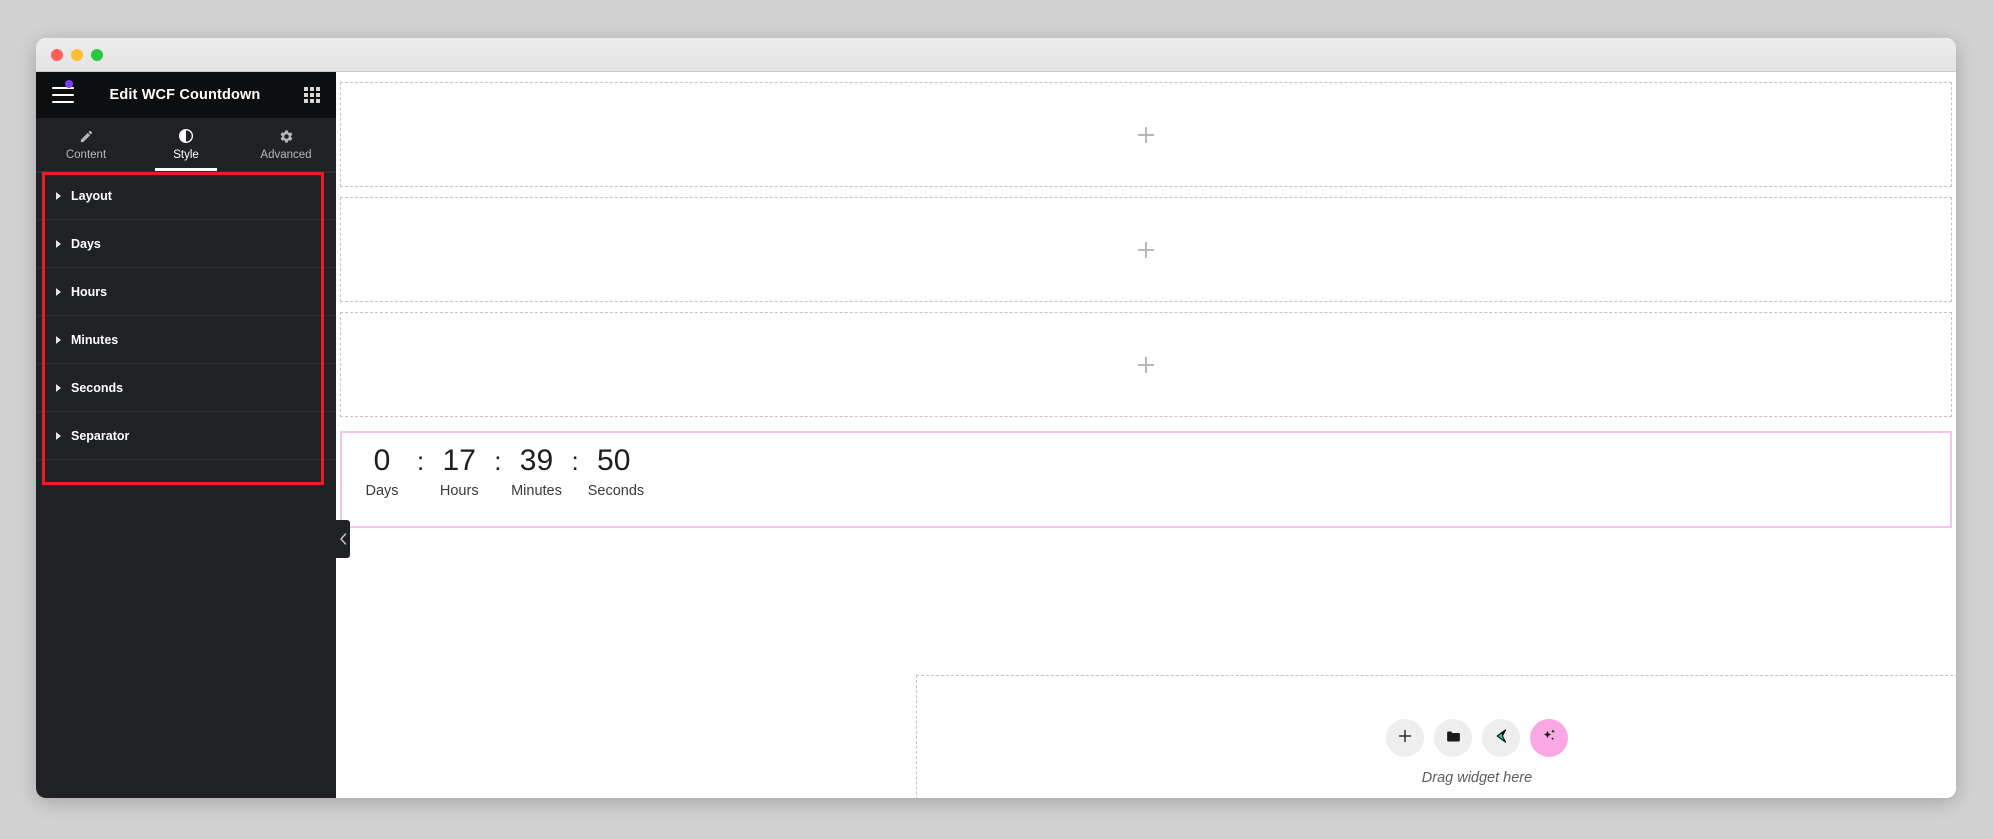 This screenshot has width=1993, height=839. I want to click on chevron-left-icon, so click(343, 539).